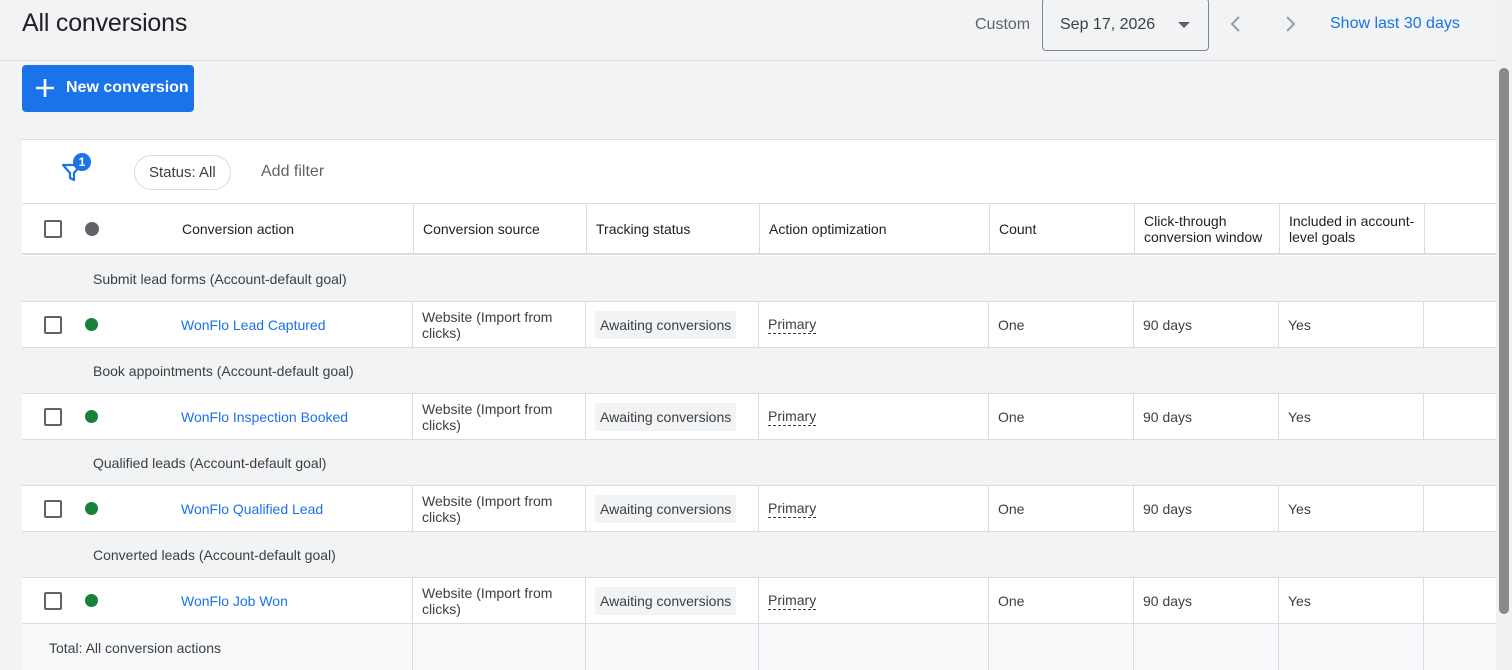  Describe the element at coordinates (252, 509) in the screenshot. I see `conversion-action-link: WonFlo Qualified Lead` at that location.